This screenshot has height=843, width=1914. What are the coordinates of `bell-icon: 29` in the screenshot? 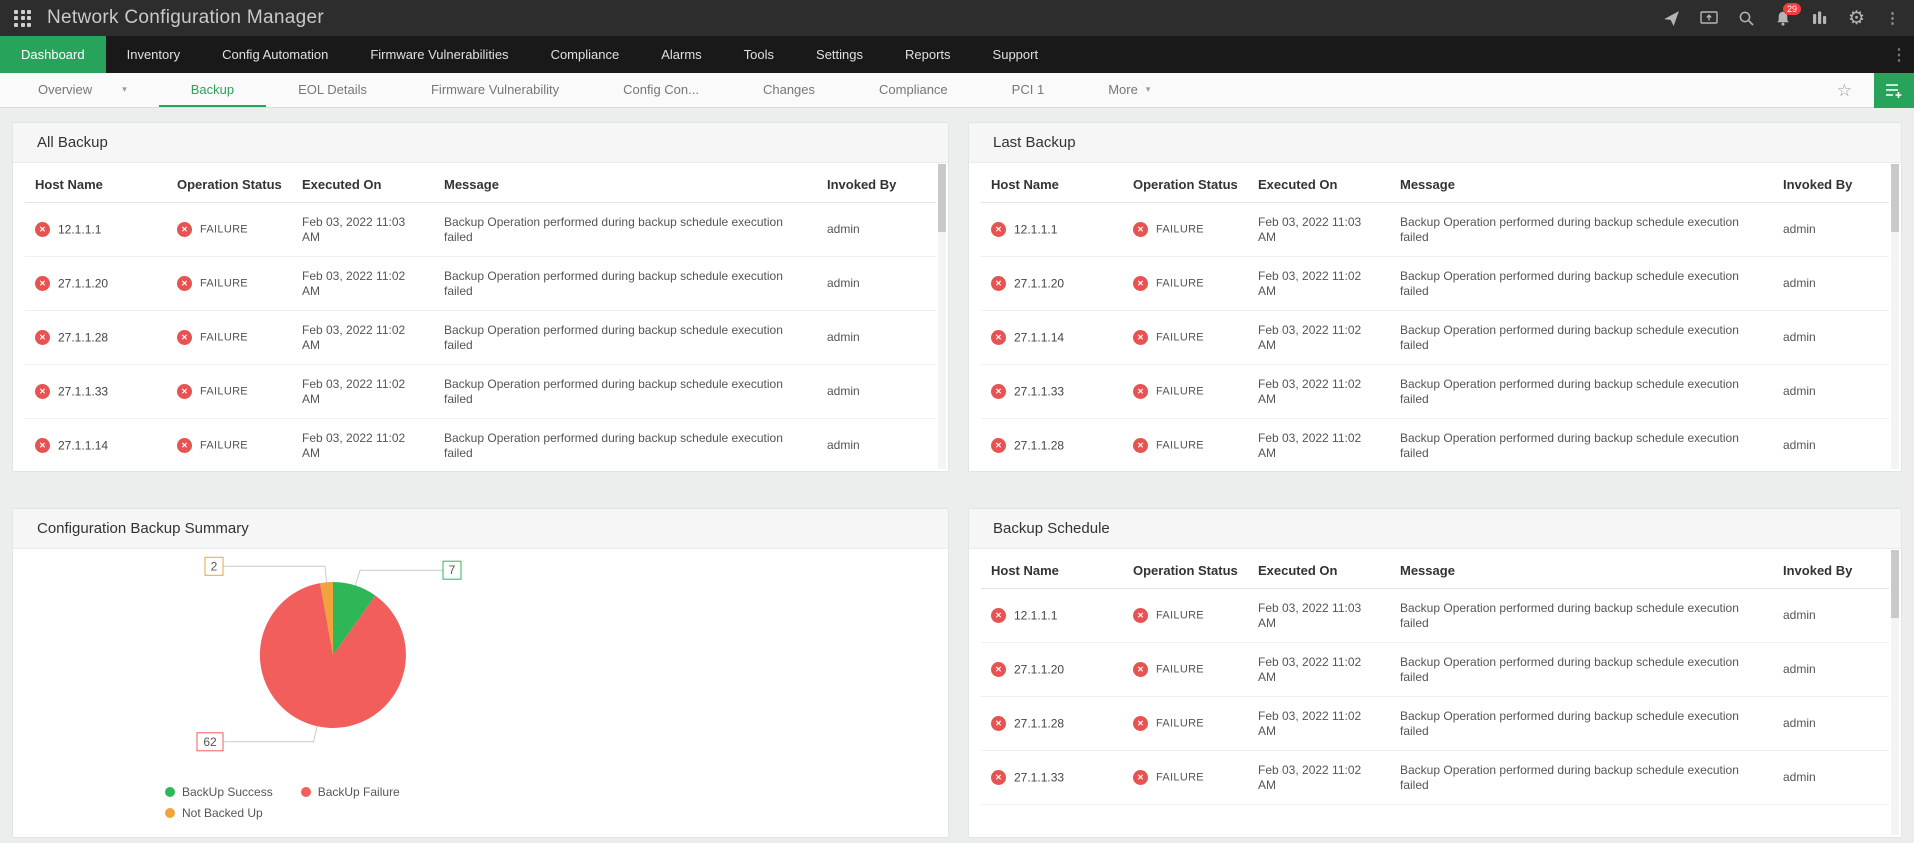 It's located at (1788, 14).